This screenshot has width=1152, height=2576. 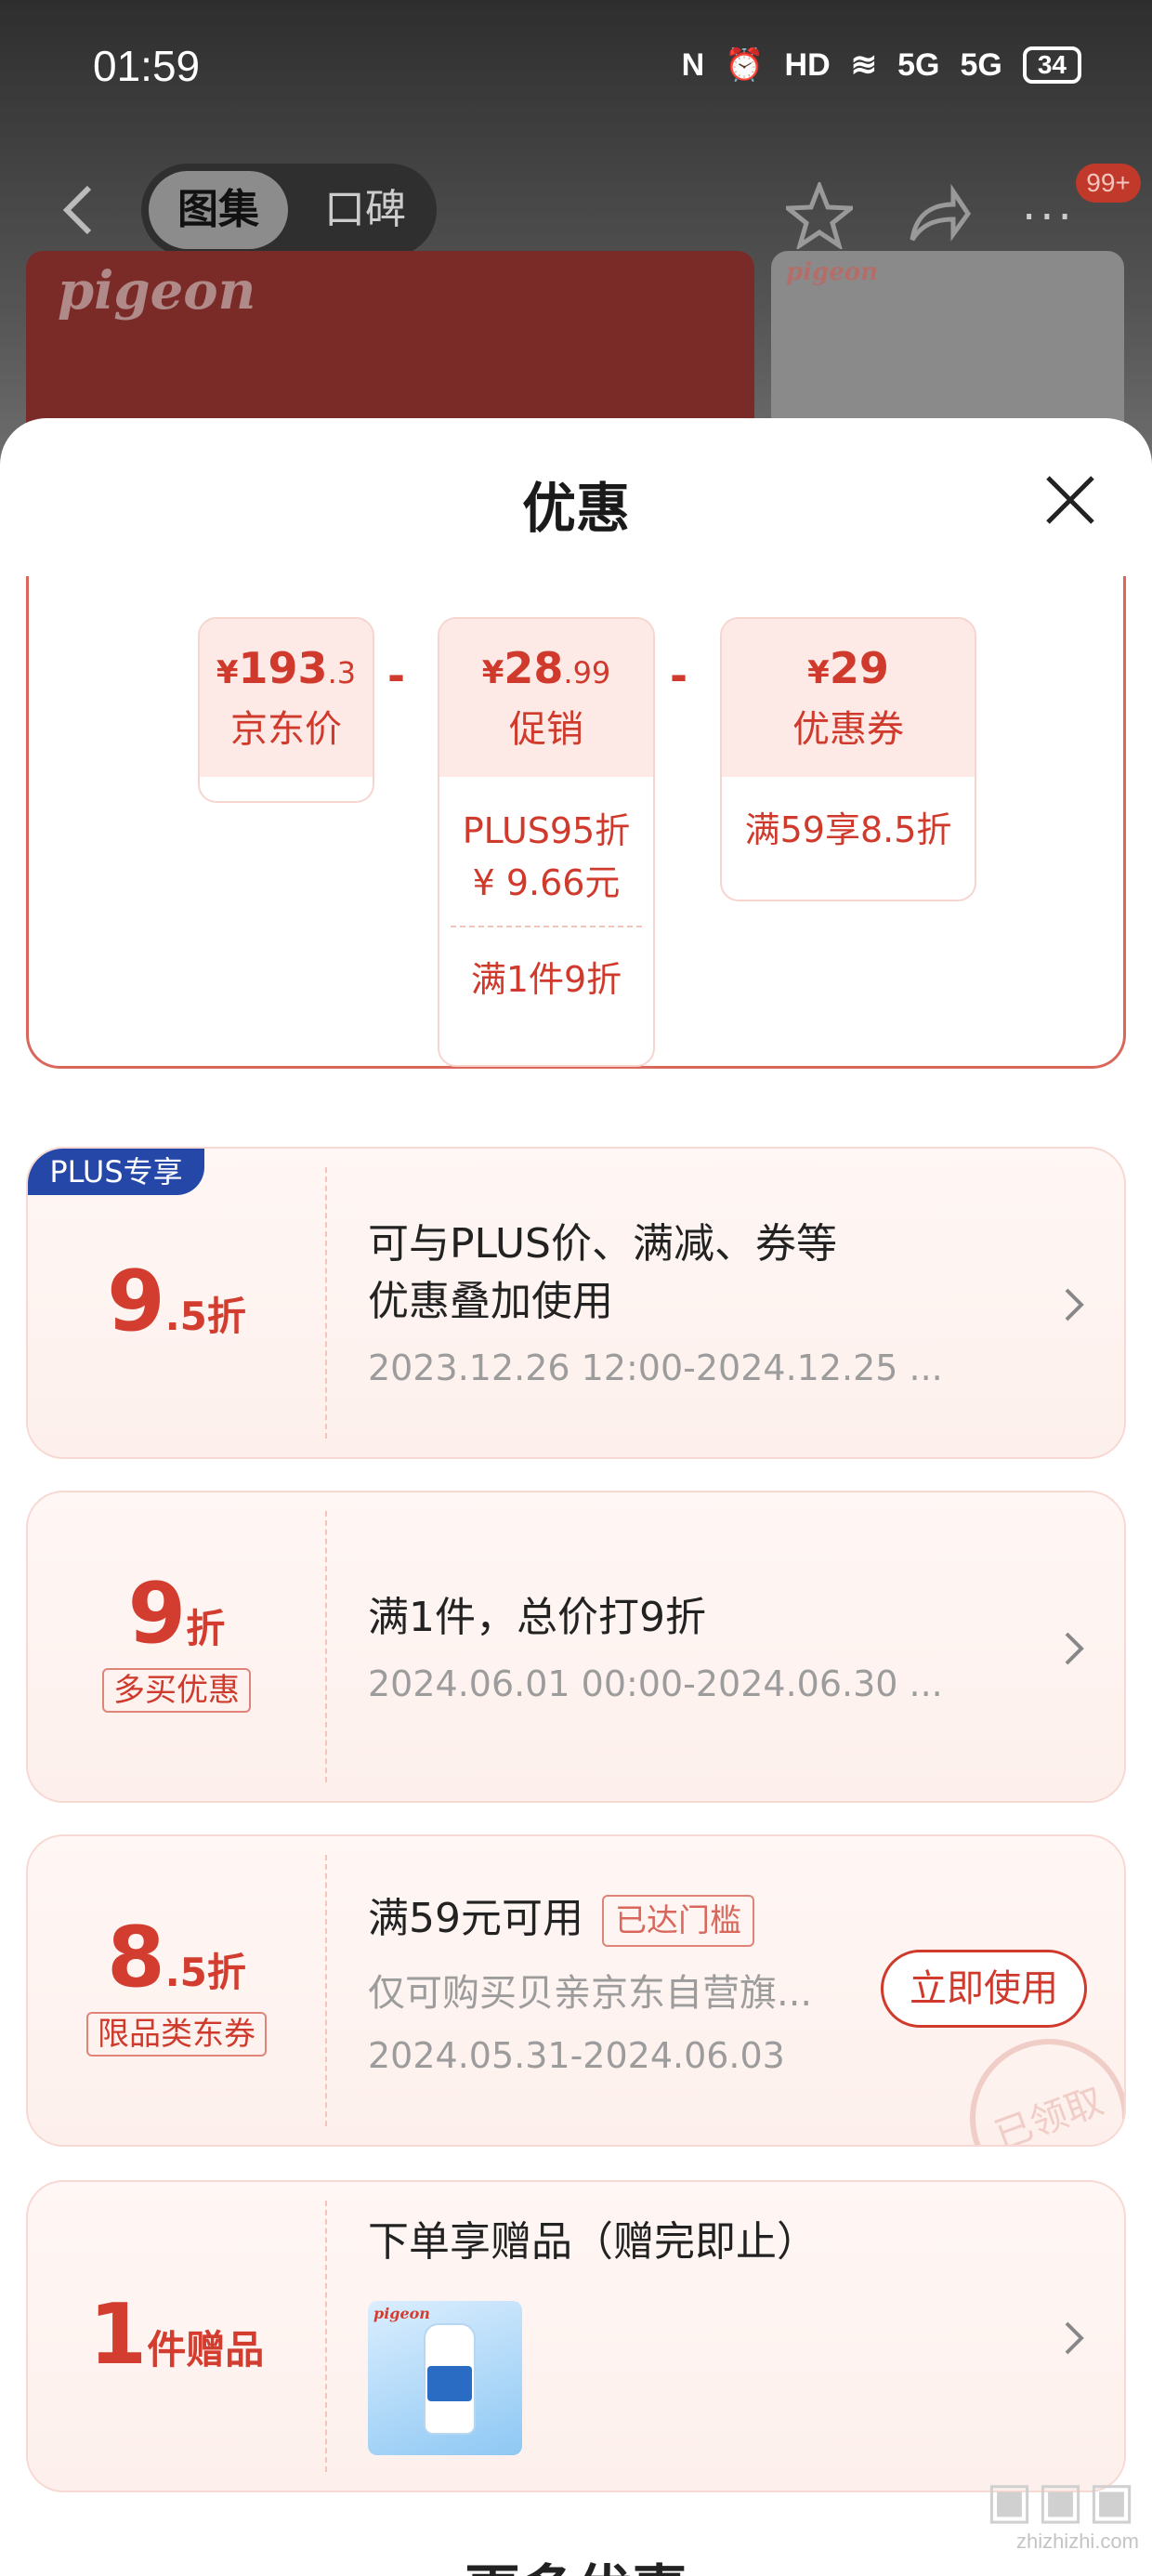 What do you see at coordinates (848, 759) in the screenshot?
I see `coupon-box: ¥29 优惠券 满59享8.5折` at bounding box center [848, 759].